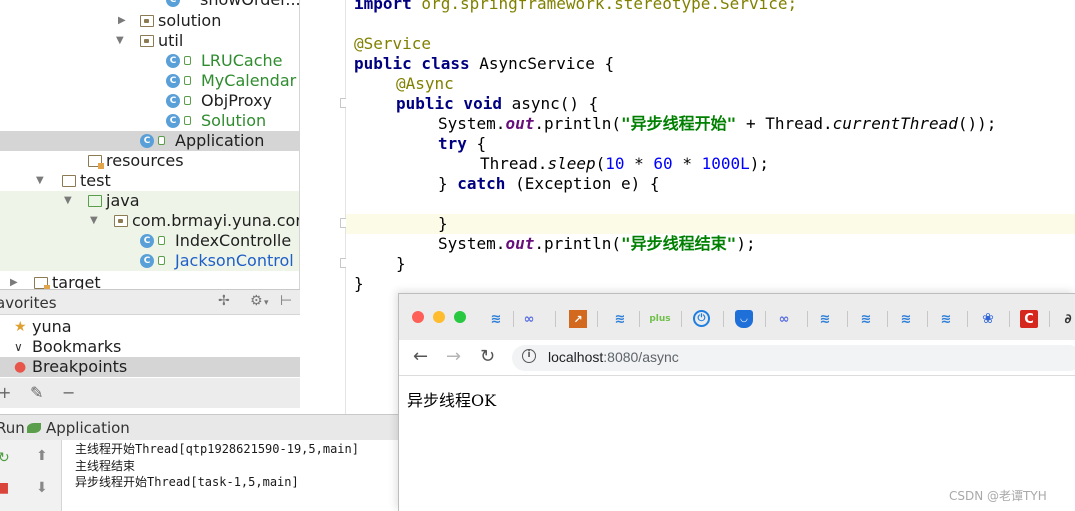 The width and height of the screenshot is (1075, 511). I want to click on bookmark-plus-icon: plus, so click(660, 319).